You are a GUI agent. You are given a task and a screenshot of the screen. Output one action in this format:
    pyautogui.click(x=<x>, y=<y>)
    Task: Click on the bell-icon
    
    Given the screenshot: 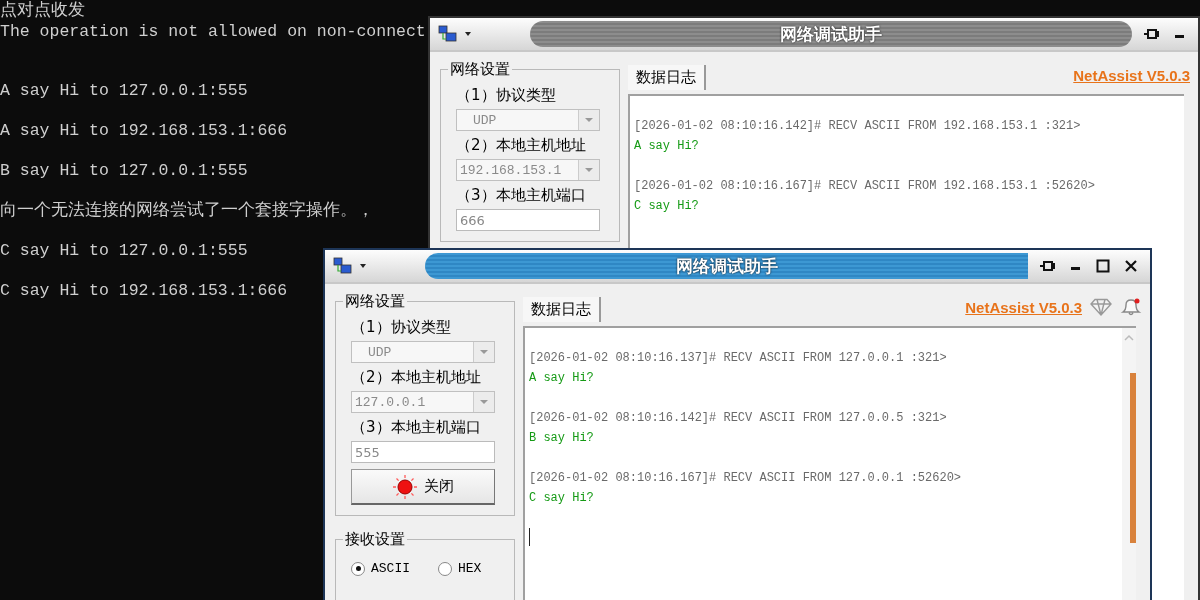 What is the action you would take?
    pyautogui.click(x=1131, y=307)
    